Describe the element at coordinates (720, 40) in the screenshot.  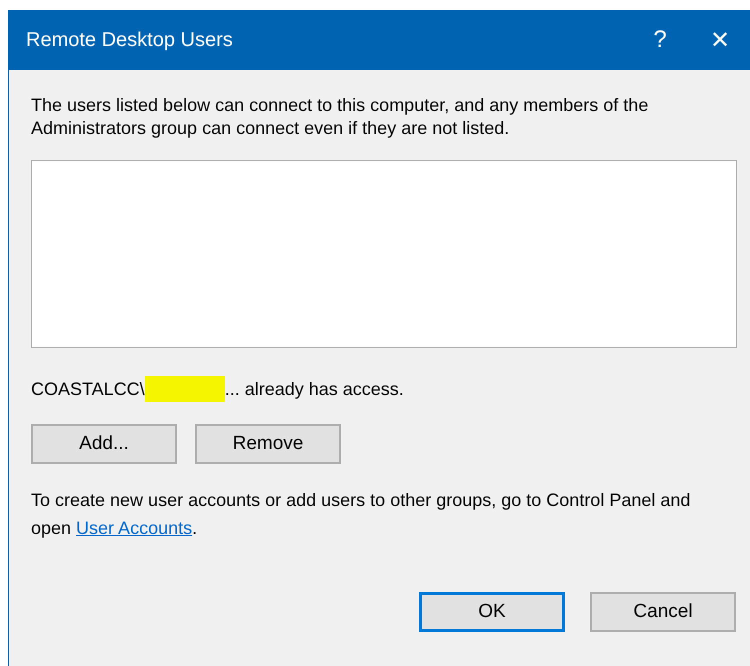
I see `close-button: ✕` at that location.